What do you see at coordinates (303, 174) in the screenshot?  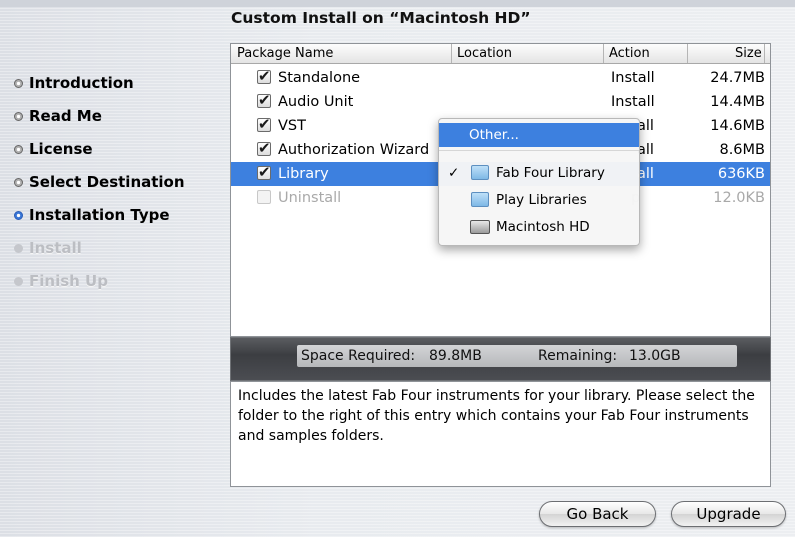 I see `package-name: Library` at bounding box center [303, 174].